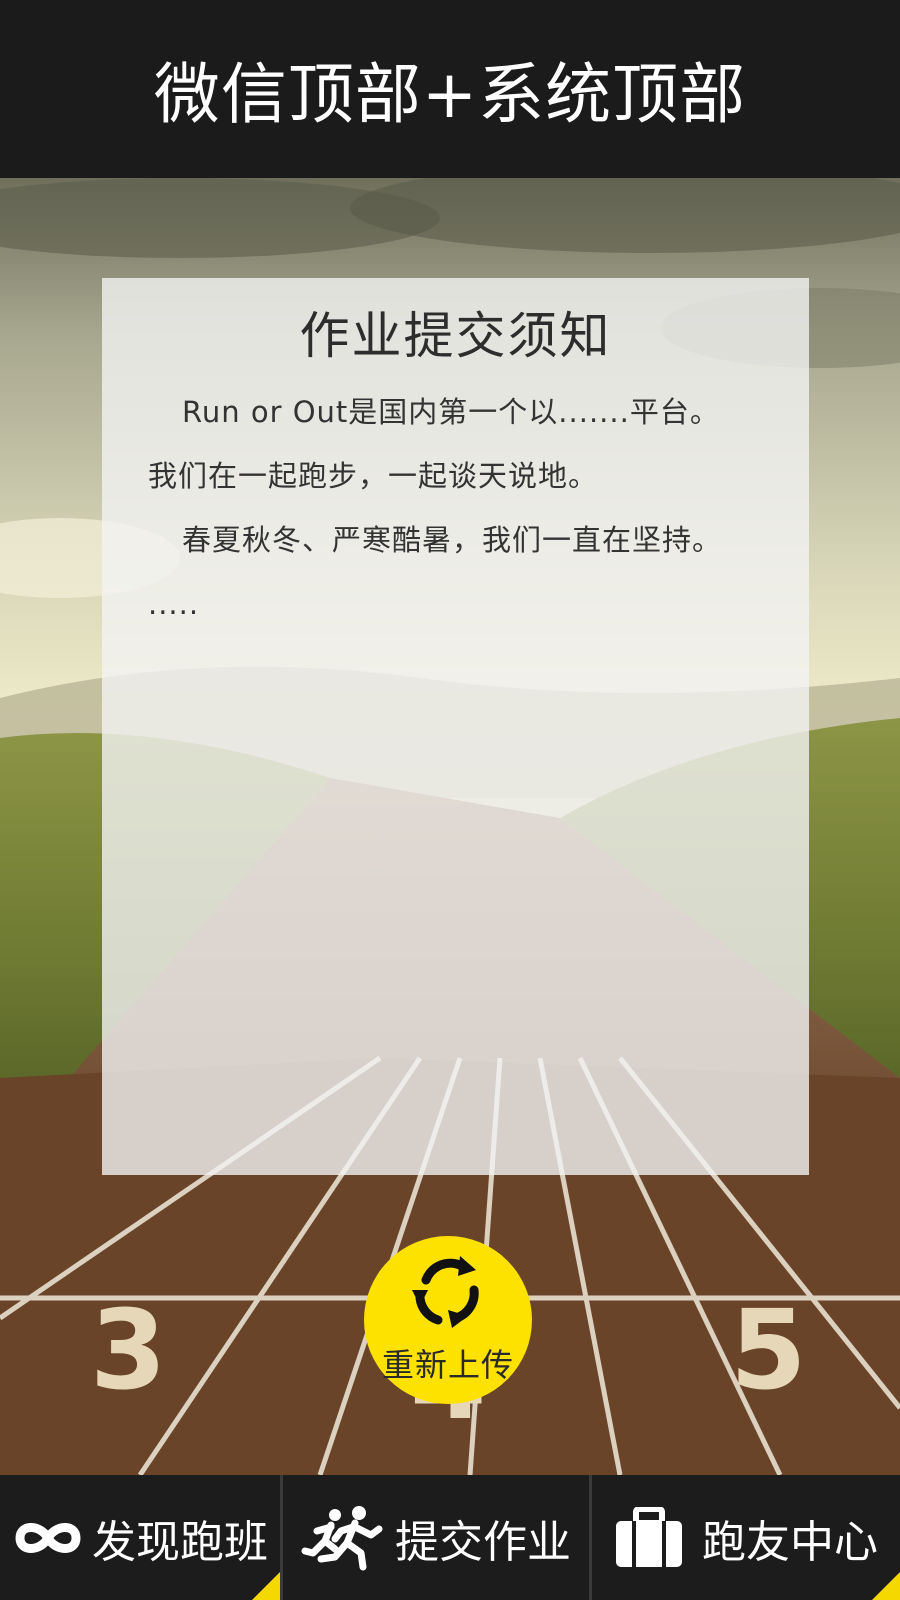  I want to click on notice-title: 作业提交须知, so click(455, 336).